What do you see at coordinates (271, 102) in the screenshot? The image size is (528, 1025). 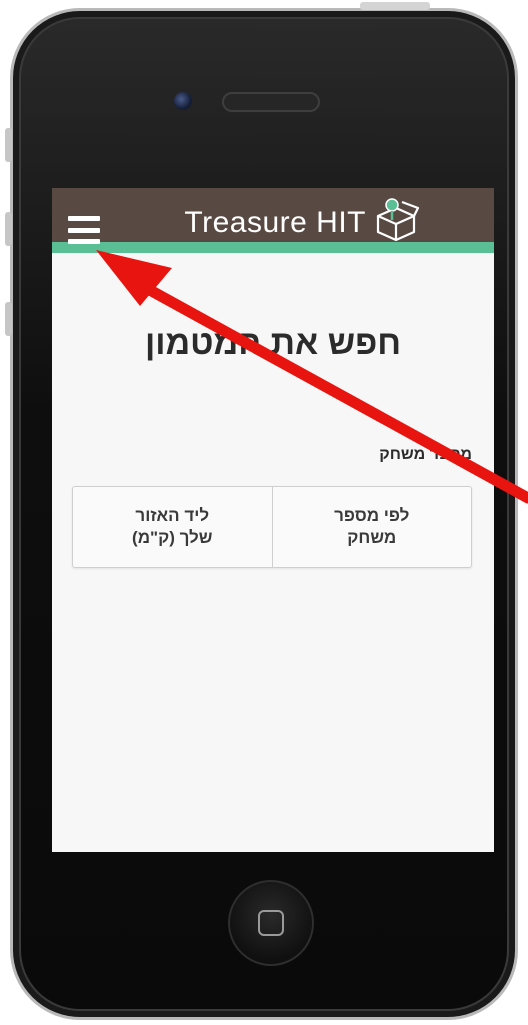 I see `earpiece-speaker` at bounding box center [271, 102].